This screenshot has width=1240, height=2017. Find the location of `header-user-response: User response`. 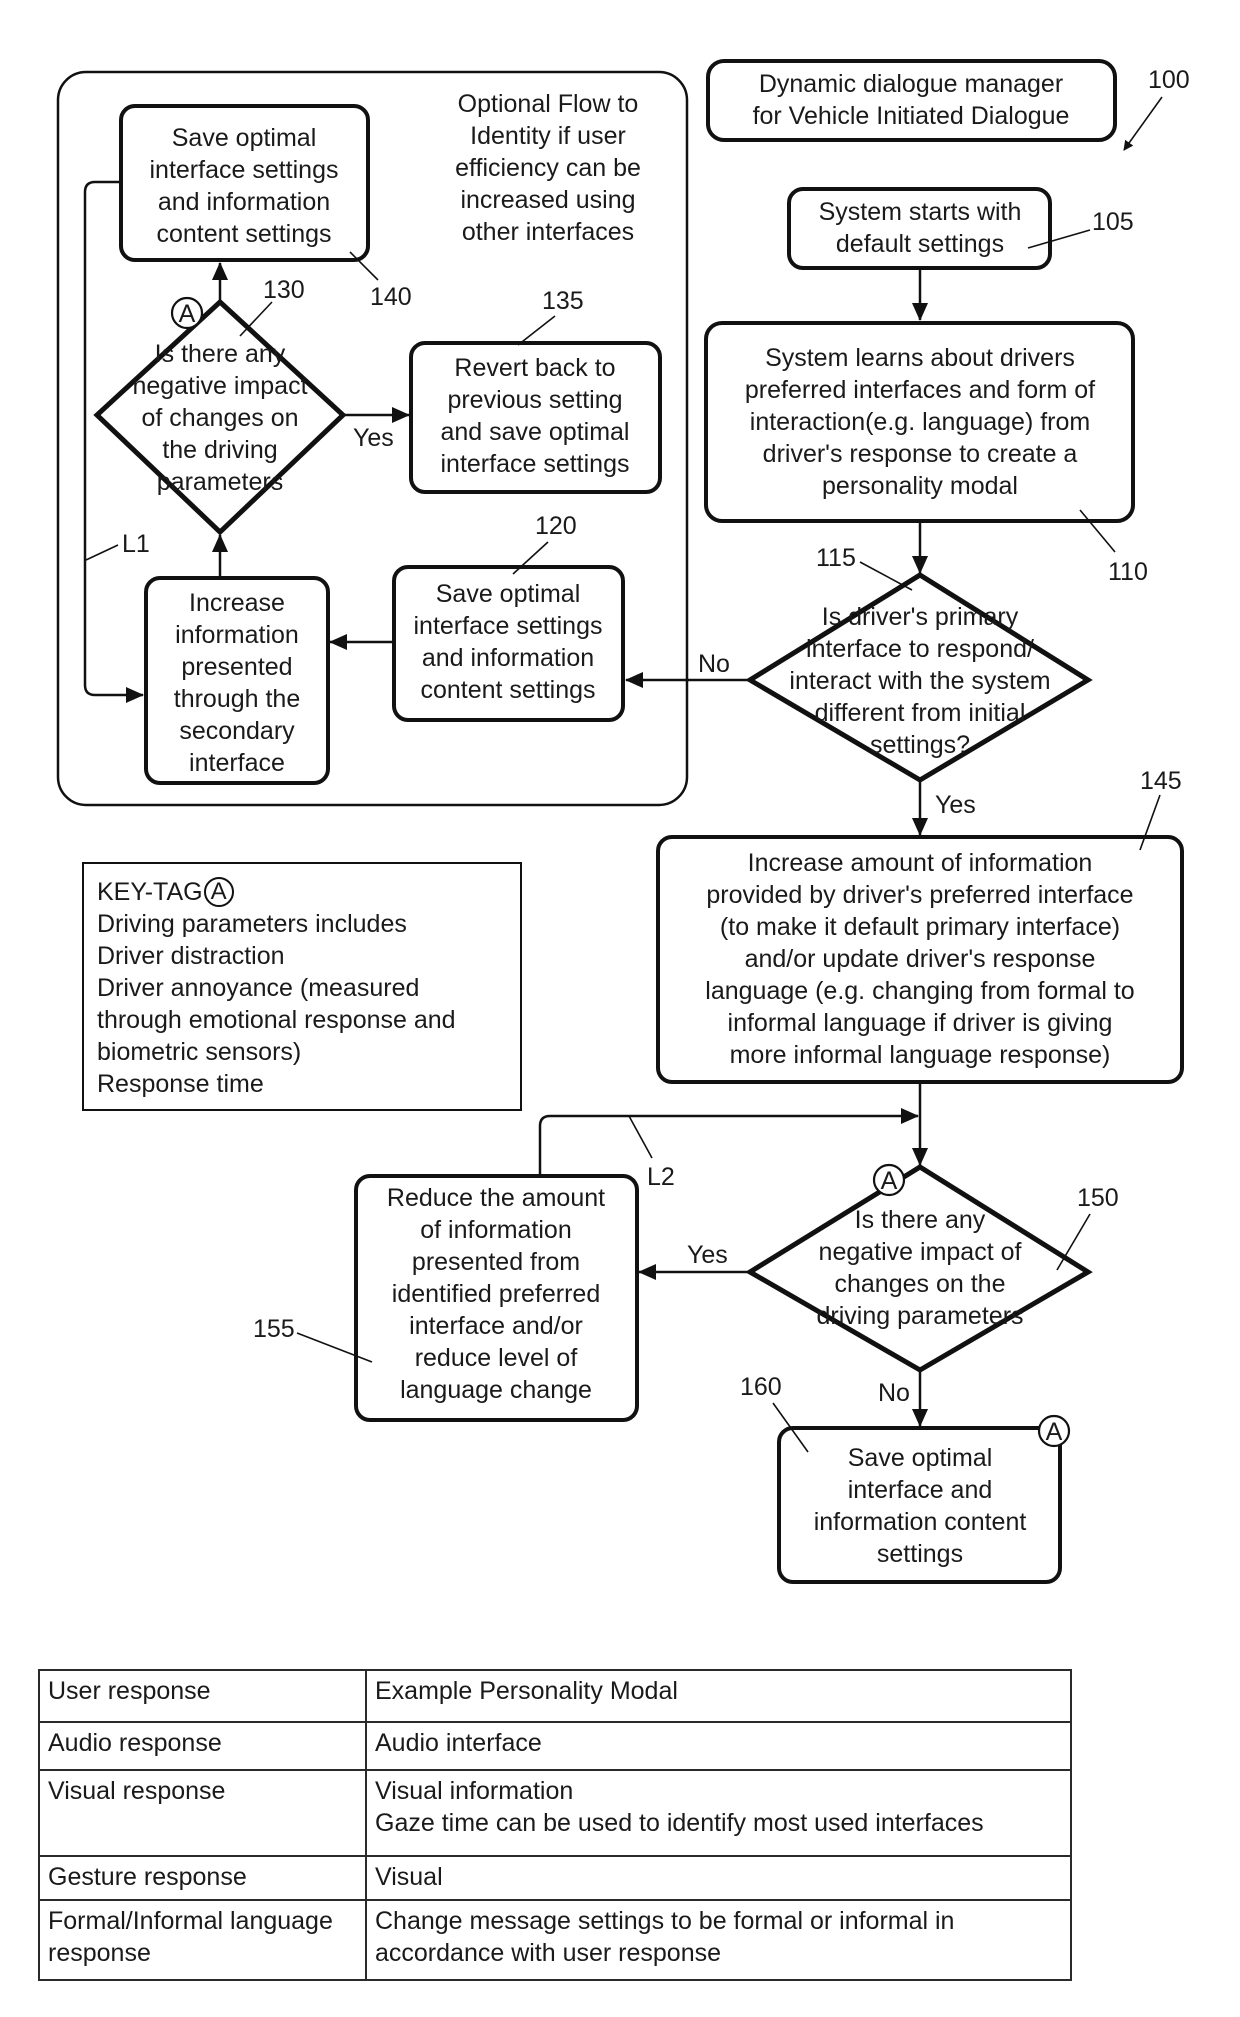

header-user-response: User response is located at coordinates (202, 1696).